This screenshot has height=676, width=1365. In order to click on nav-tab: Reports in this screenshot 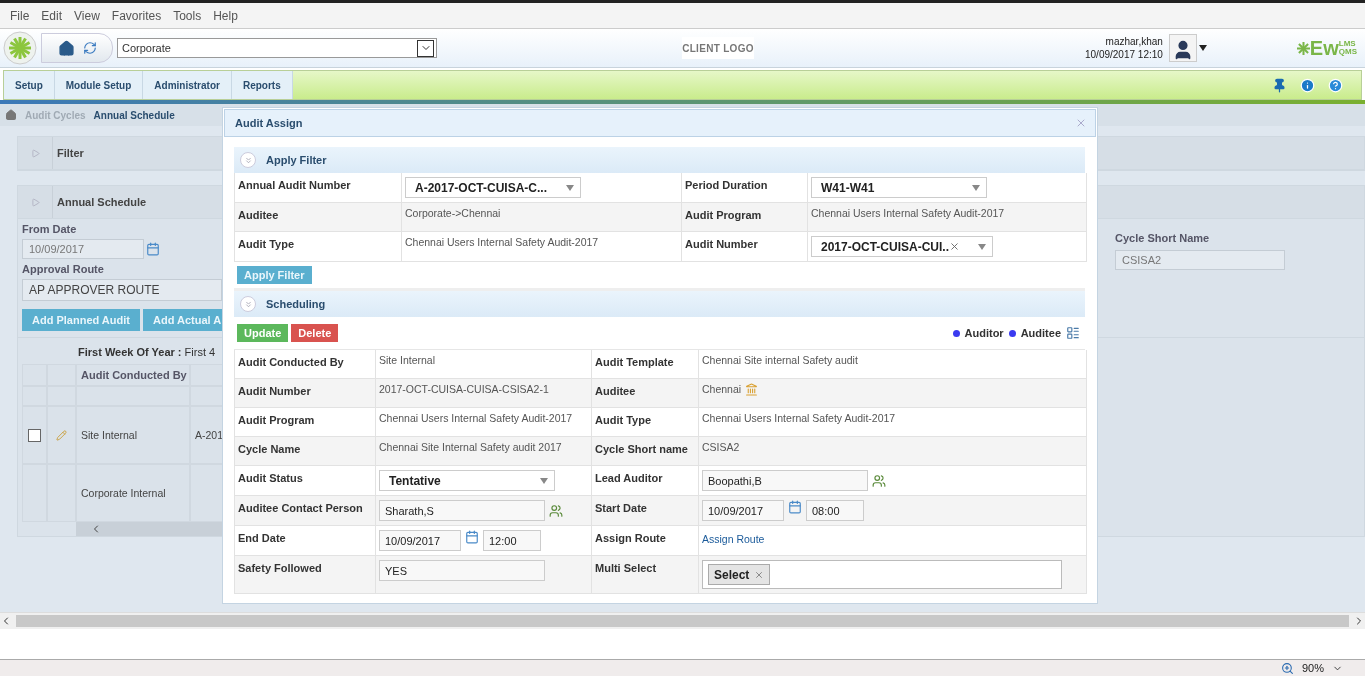, I will do `click(262, 85)`.